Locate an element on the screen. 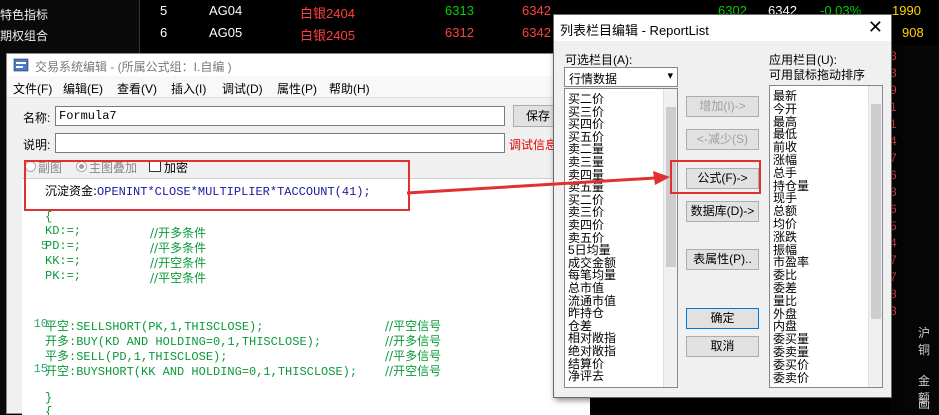 This screenshot has height=415, width=939. description-field is located at coordinates (280, 143).